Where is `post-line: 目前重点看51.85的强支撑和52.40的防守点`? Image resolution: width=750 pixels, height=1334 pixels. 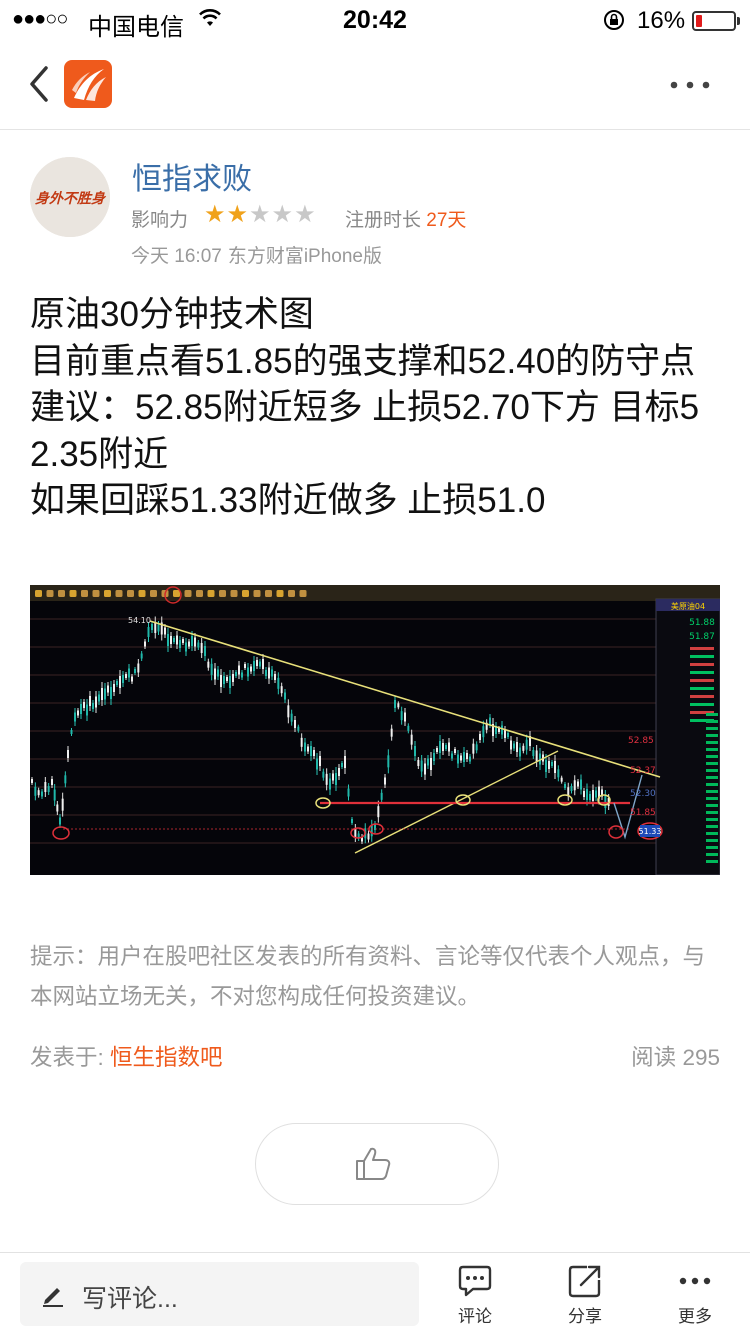
post-line: 目前重点看51.85的强支撑和52.40的防守点 is located at coordinates (363, 361).